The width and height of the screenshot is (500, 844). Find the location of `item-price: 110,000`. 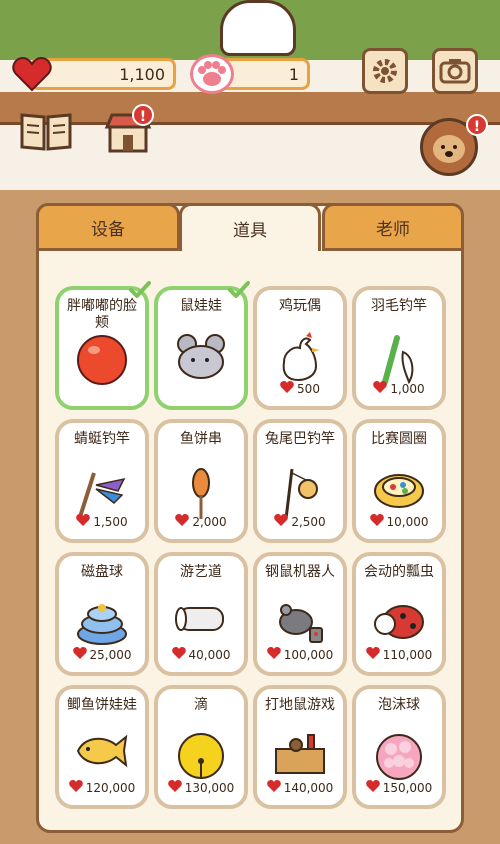

item-price: 110,000 is located at coordinates (399, 654).